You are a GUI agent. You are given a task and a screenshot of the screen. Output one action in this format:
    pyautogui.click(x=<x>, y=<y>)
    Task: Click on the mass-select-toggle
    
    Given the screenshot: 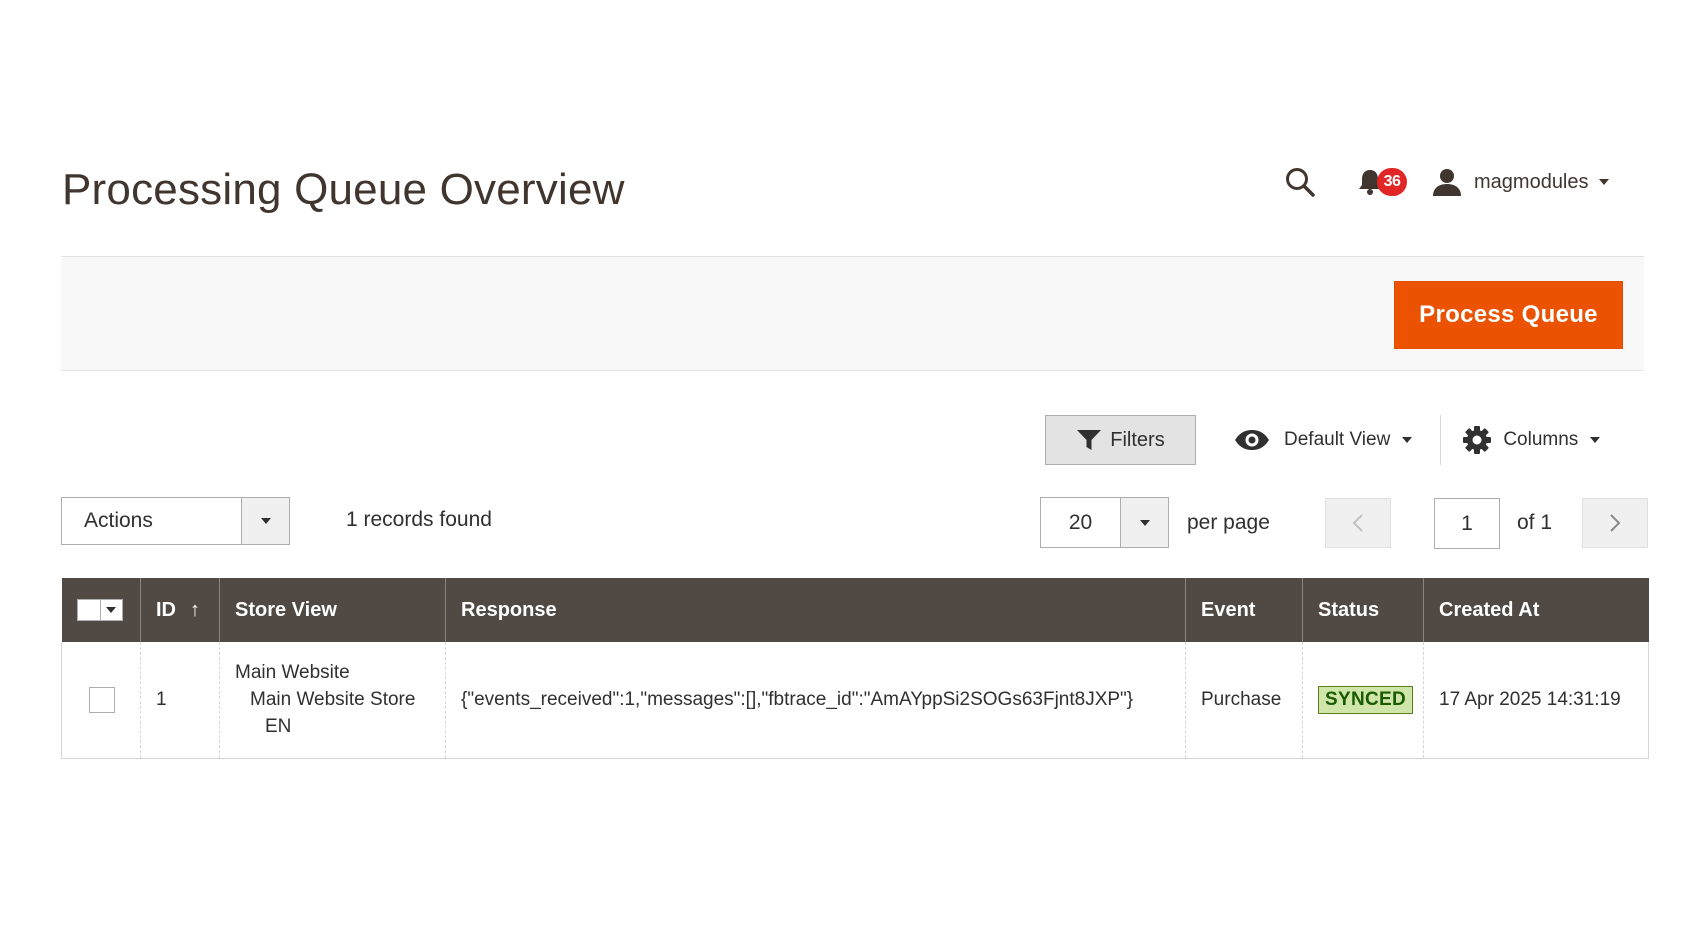 What is the action you would take?
    pyautogui.click(x=111, y=610)
    